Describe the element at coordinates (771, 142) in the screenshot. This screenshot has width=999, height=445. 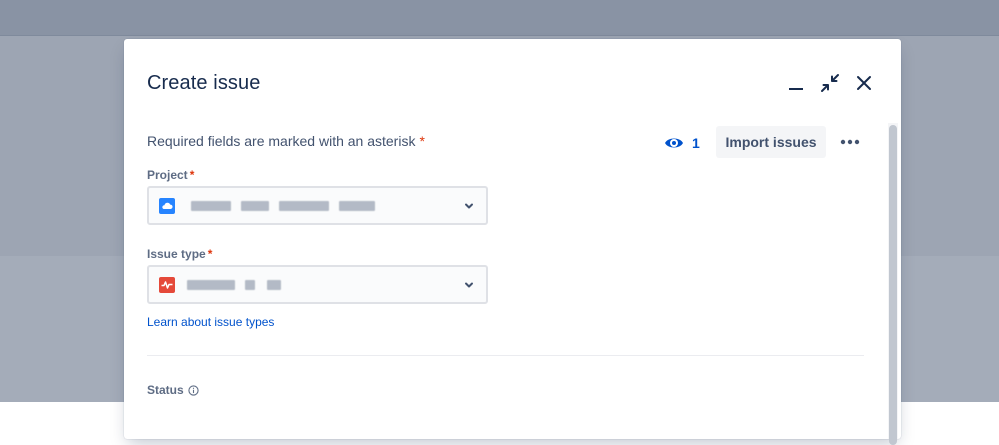
I see `import-issues-button: Import issues` at that location.